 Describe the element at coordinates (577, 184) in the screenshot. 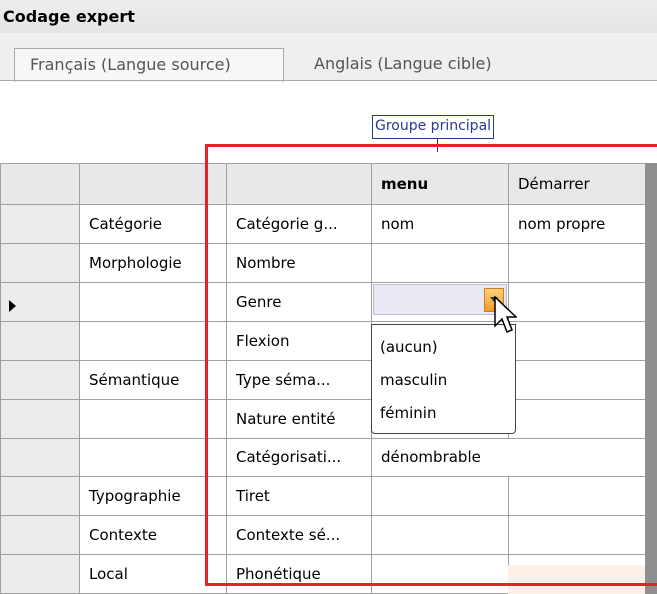

I see `column-header-demarrer: Démarrer` at that location.